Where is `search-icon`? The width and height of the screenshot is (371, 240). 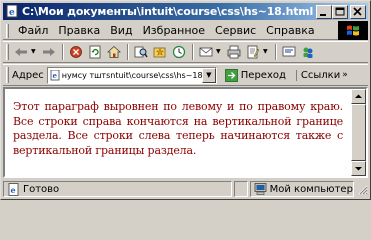 search-icon is located at coordinates (141, 52).